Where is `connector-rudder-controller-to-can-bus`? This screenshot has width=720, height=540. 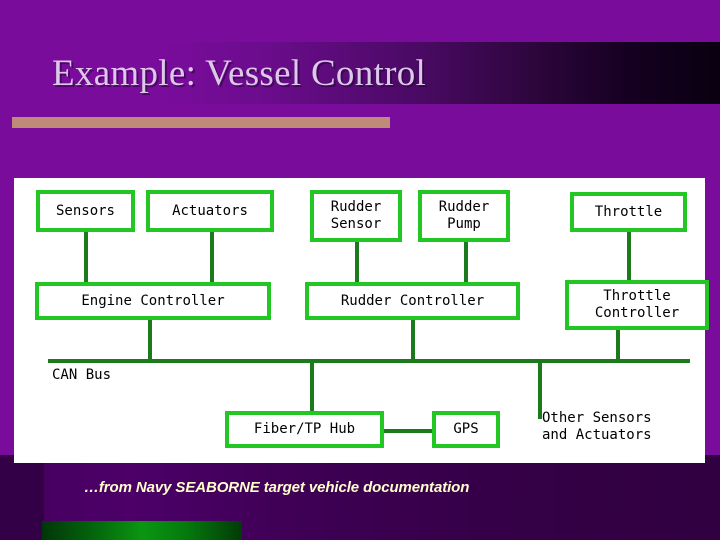 connector-rudder-controller-to-can-bus is located at coordinates (413, 340).